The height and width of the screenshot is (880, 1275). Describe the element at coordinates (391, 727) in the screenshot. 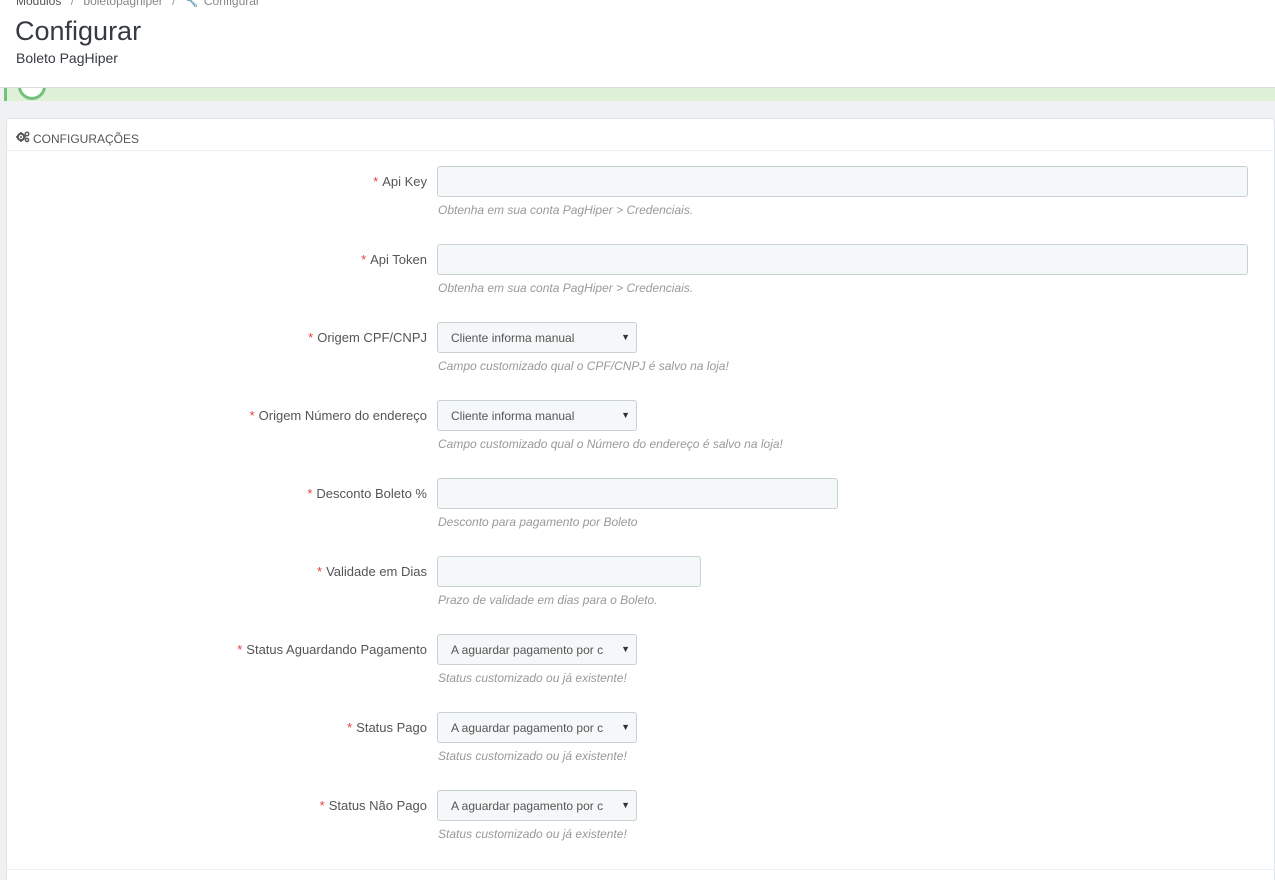

I see `status-pago-label-text: Status Pago` at that location.